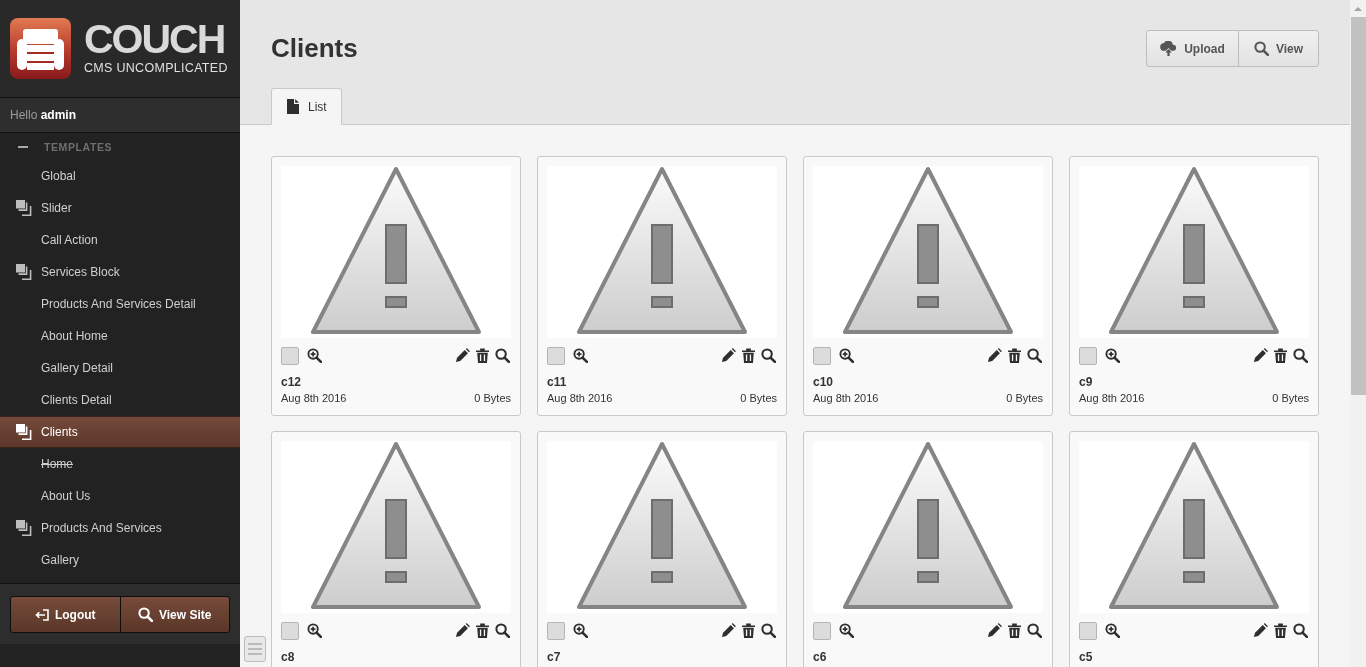 The image size is (1366, 667). I want to click on page-title: Clients, so click(314, 48).